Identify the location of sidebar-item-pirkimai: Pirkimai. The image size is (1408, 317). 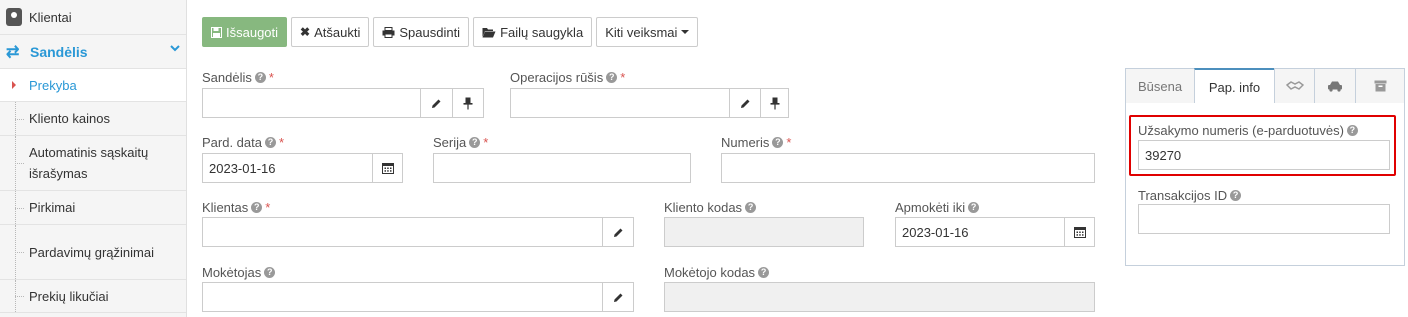
(93, 208).